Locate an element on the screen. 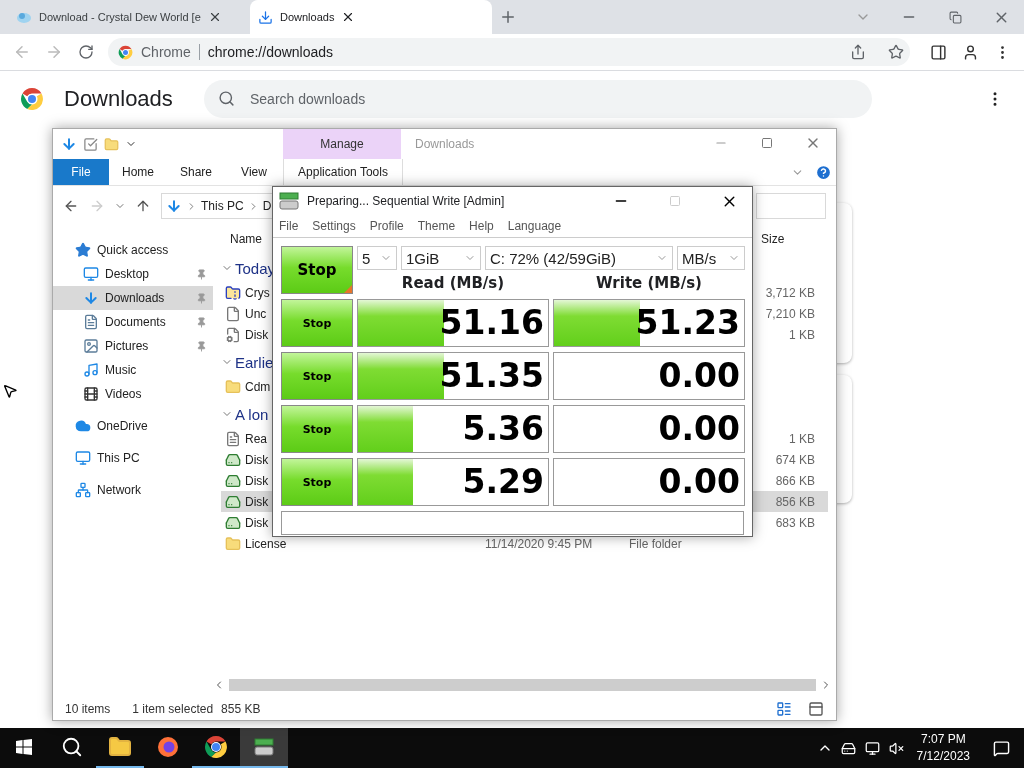 Image resolution: width=1024 pixels, height=768 pixels. sidebar-item: Music is located at coordinates (133, 370).